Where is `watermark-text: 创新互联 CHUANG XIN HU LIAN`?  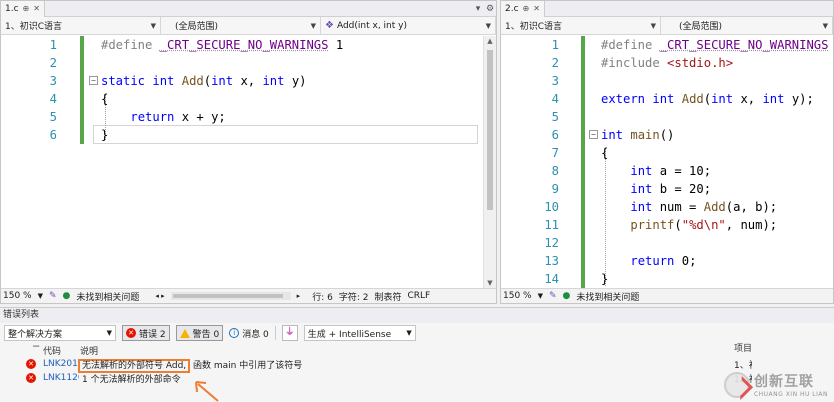 watermark-text: 创新互联 CHUANG XIN HU LIAN is located at coordinates (791, 384).